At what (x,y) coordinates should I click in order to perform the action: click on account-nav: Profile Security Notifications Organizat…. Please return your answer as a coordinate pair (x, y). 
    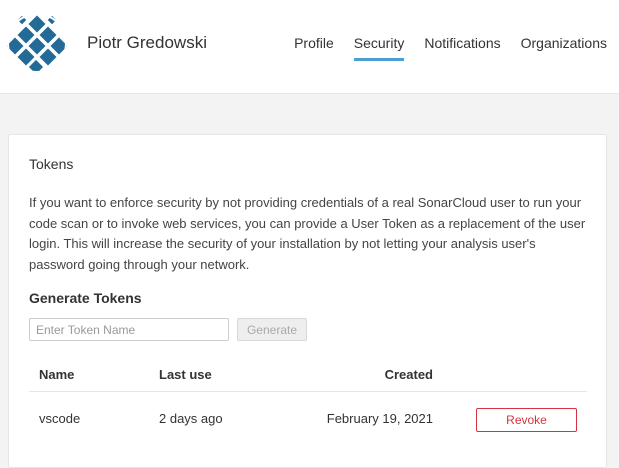
    Looking at the image, I should click on (450, 48).